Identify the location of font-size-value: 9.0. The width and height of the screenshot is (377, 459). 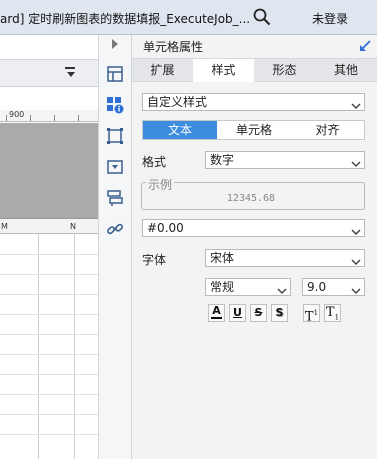
(317, 287).